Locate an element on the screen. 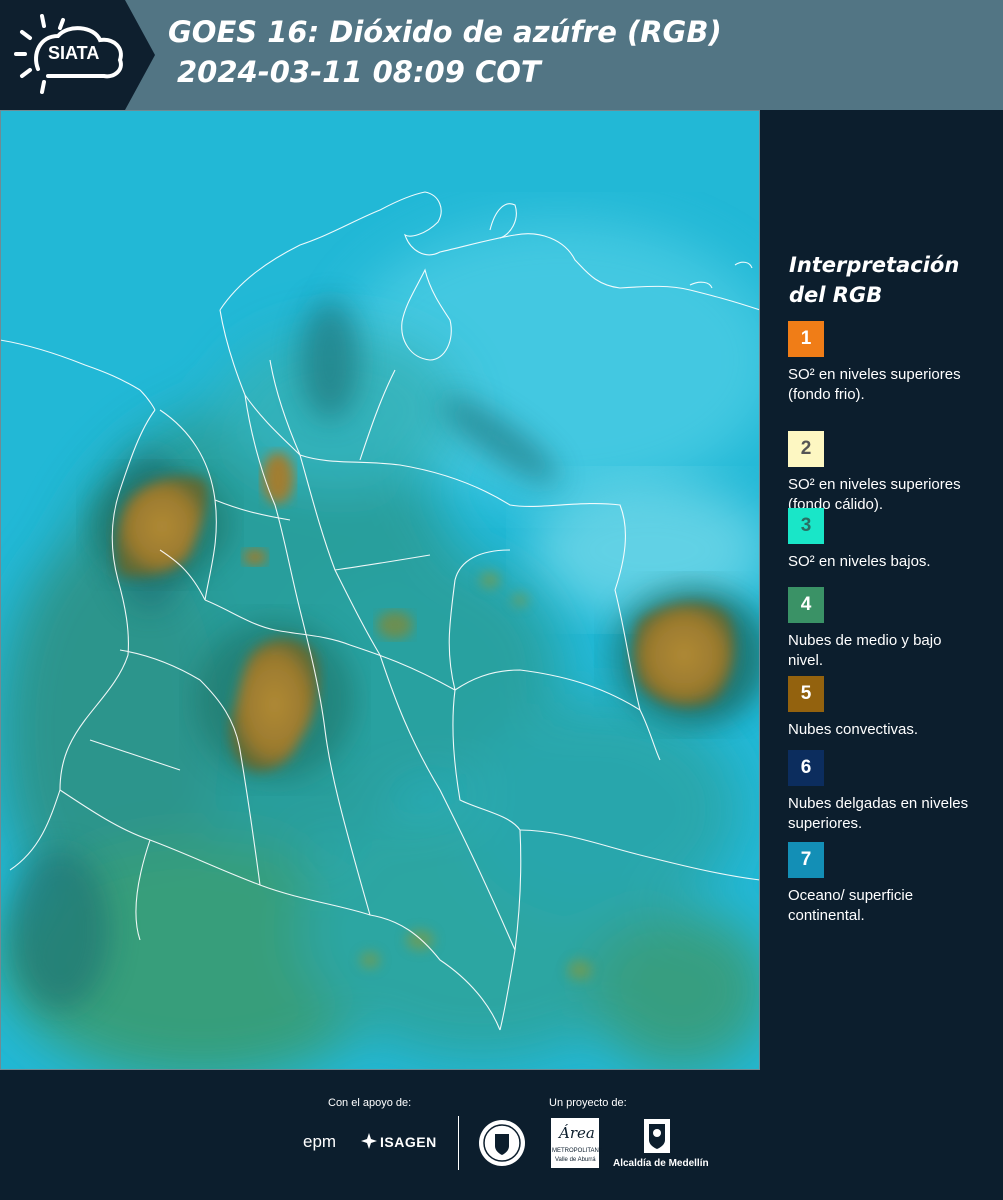 The height and width of the screenshot is (1200, 1003). legend-item: 1 SO² en niveles superiores (fondo frio). is located at coordinates (888, 363).